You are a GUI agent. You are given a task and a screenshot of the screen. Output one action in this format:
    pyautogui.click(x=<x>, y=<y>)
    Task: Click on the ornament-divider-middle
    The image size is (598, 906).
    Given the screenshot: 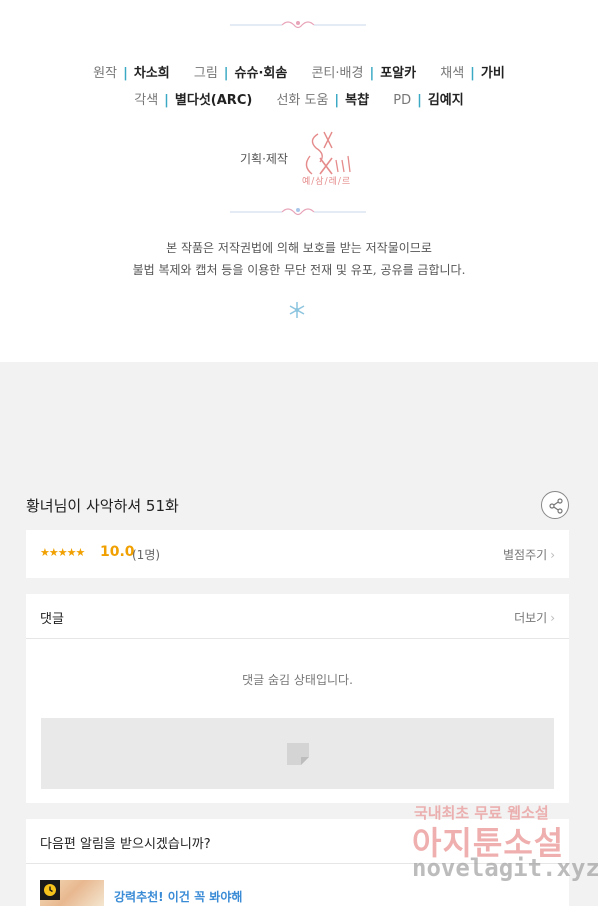 What is the action you would take?
    pyautogui.click(x=298, y=212)
    